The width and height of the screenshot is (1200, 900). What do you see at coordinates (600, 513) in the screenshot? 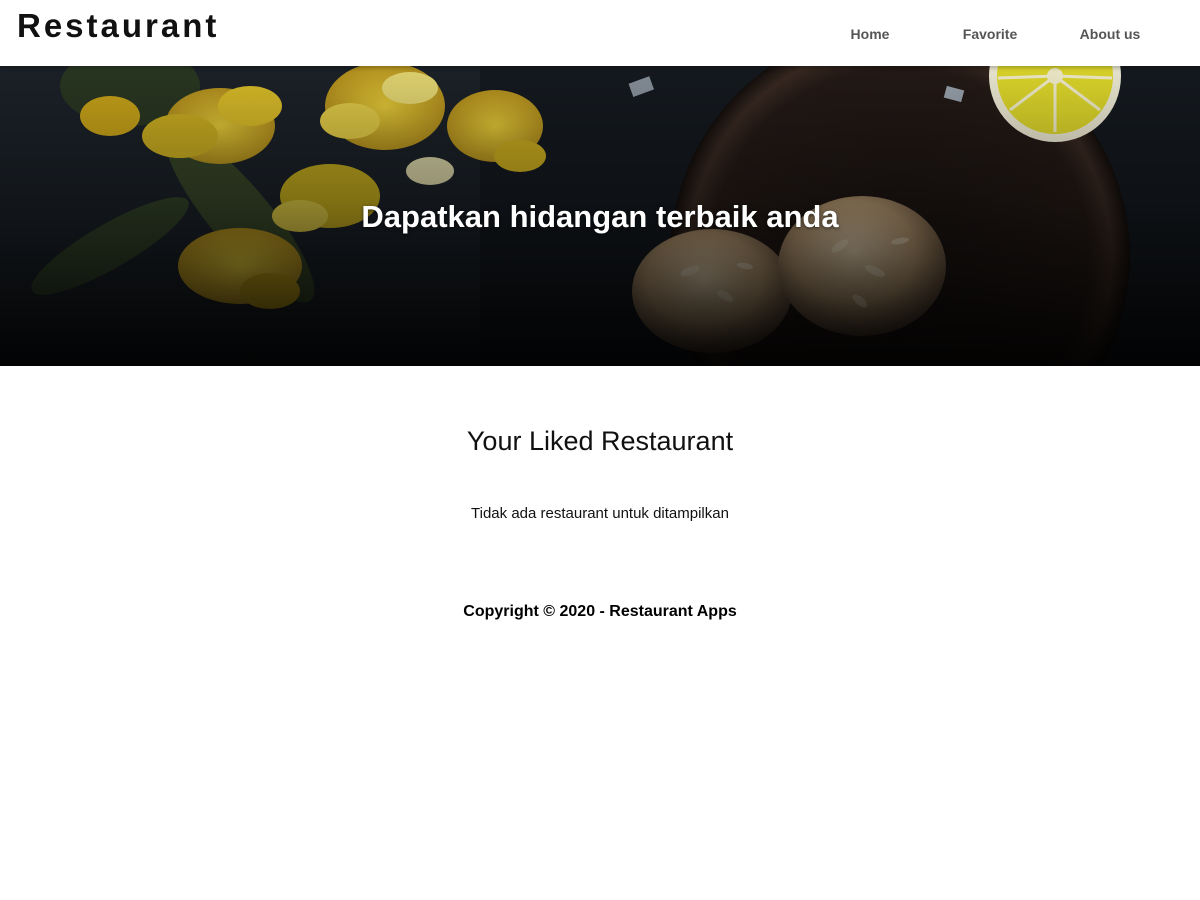
I see `empty-state-message: Tidak ada restaurant untuk ditampilkan` at bounding box center [600, 513].